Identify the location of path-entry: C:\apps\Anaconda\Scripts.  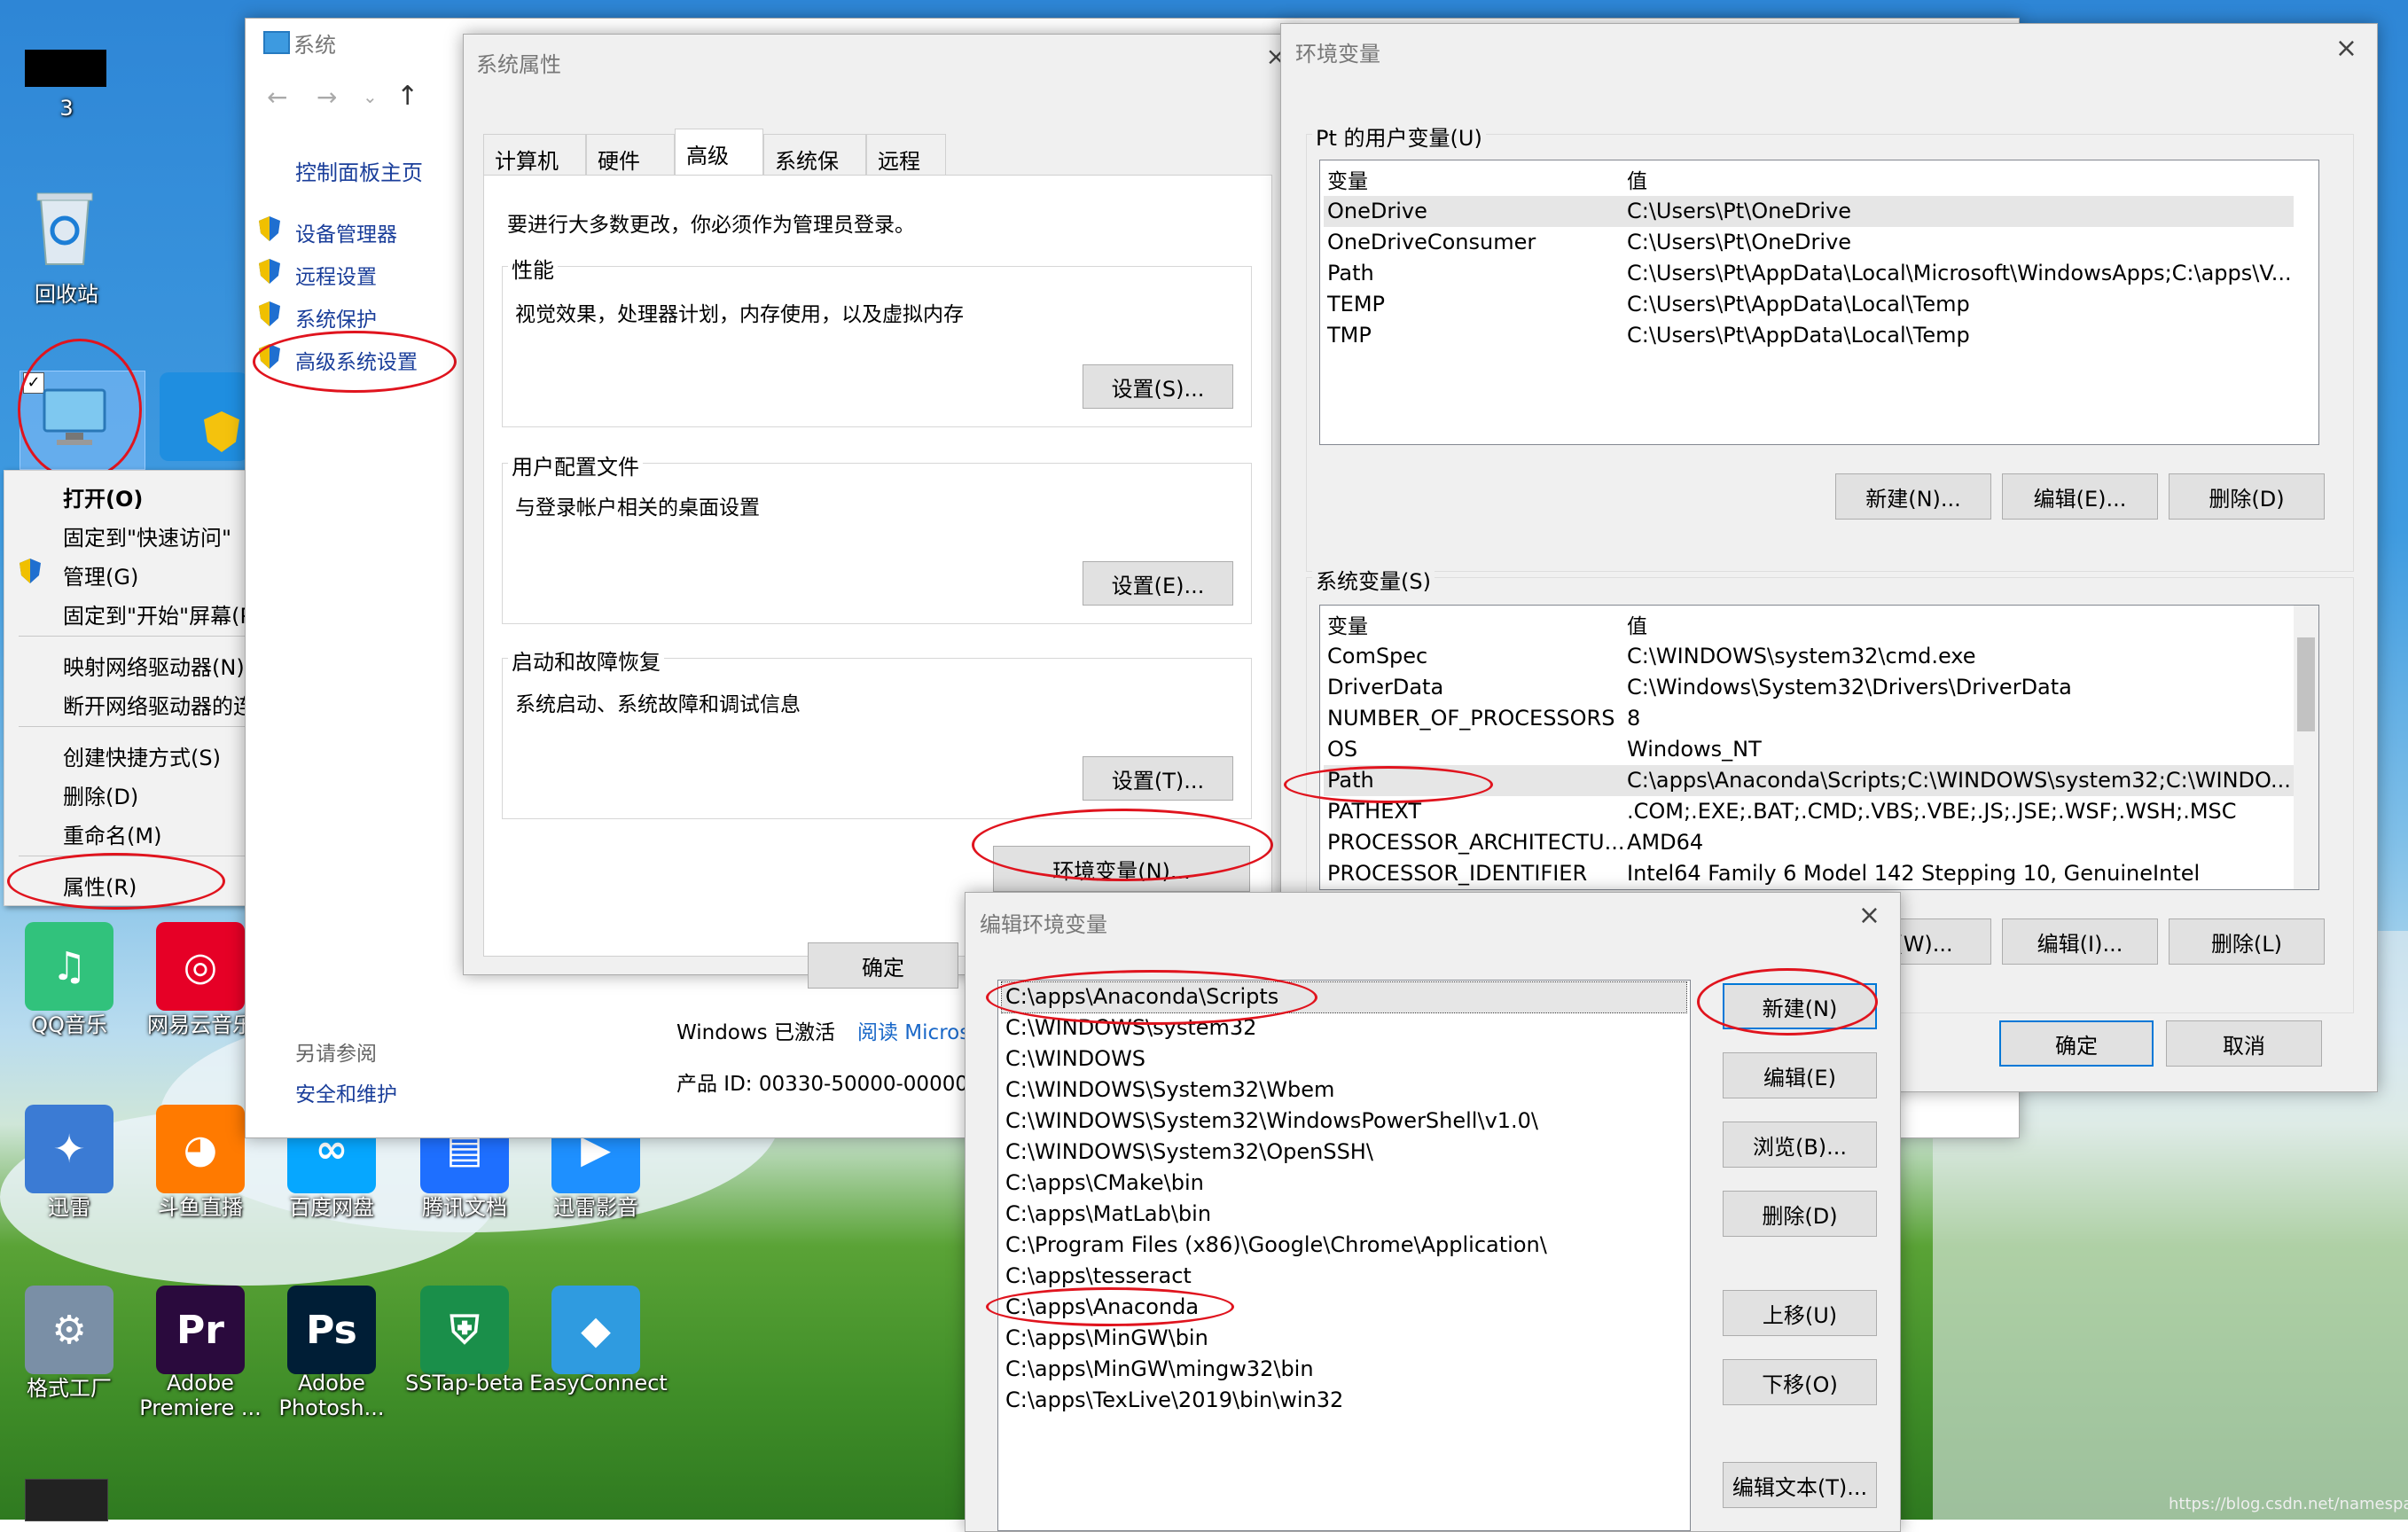
(1344, 997).